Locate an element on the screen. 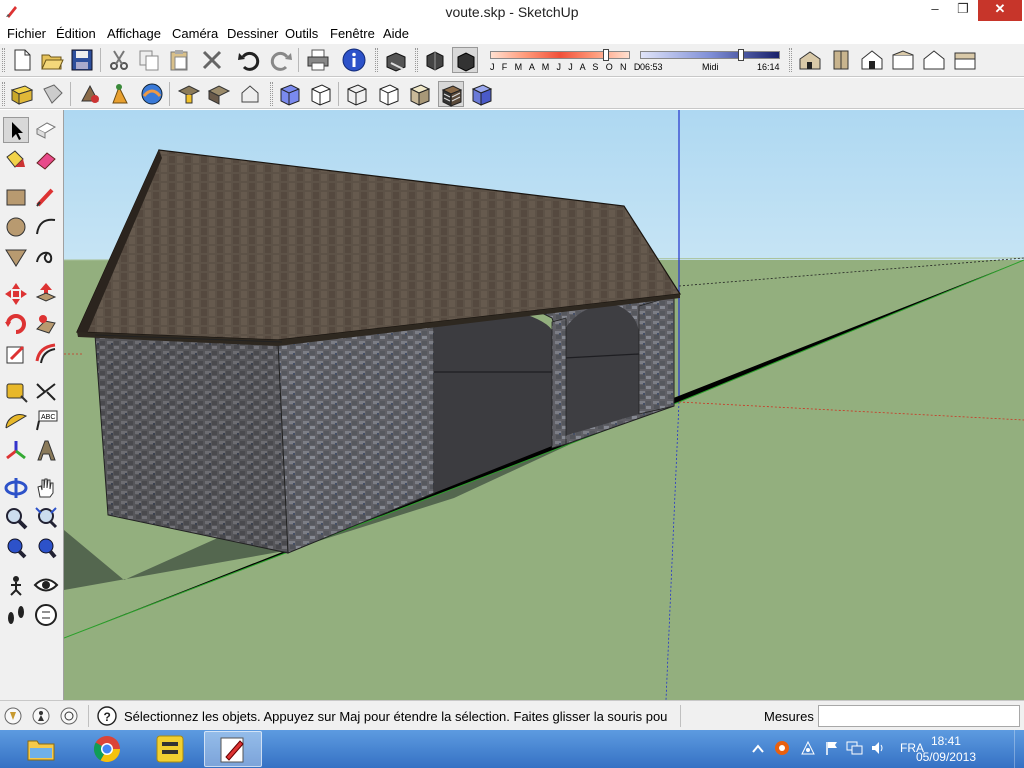  show-hidden-icons-icon is located at coordinates (758, 749).